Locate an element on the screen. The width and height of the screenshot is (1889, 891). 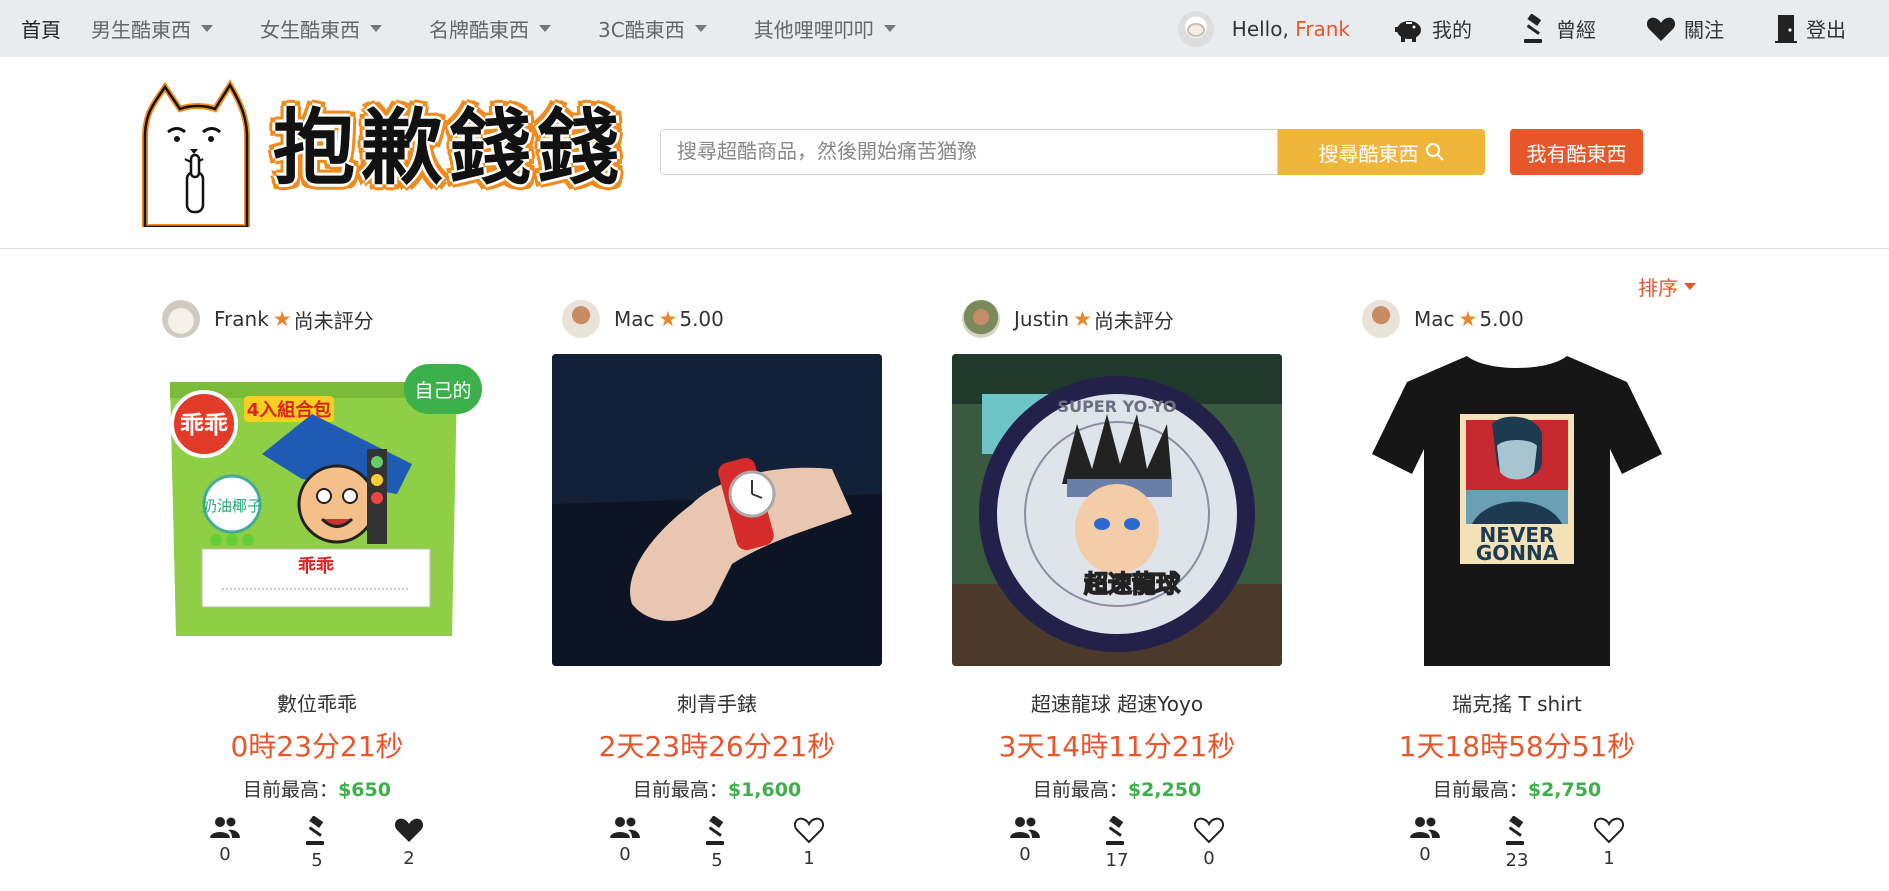
price-value: $2,750 is located at coordinates (1564, 790).